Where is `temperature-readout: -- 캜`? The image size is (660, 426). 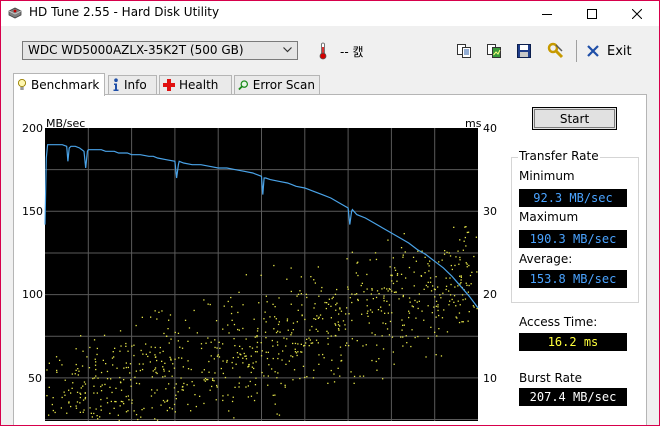
temperature-readout: -- 캜 is located at coordinates (352, 52).